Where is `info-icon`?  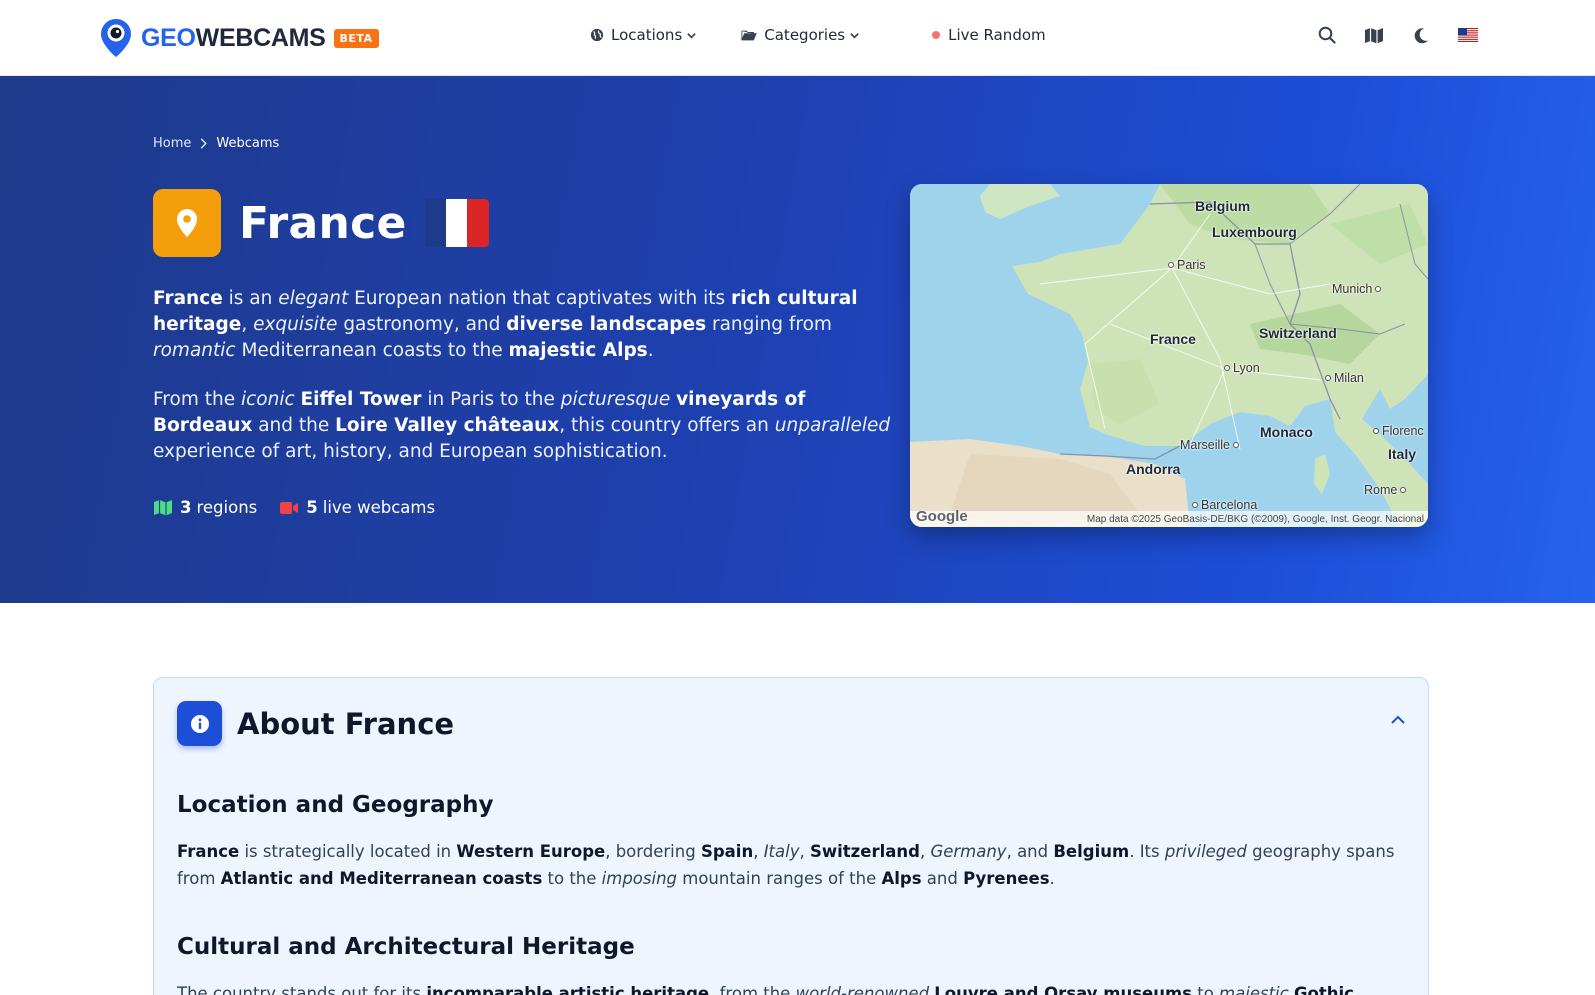
info-icon is located at coordinates (199, 723).